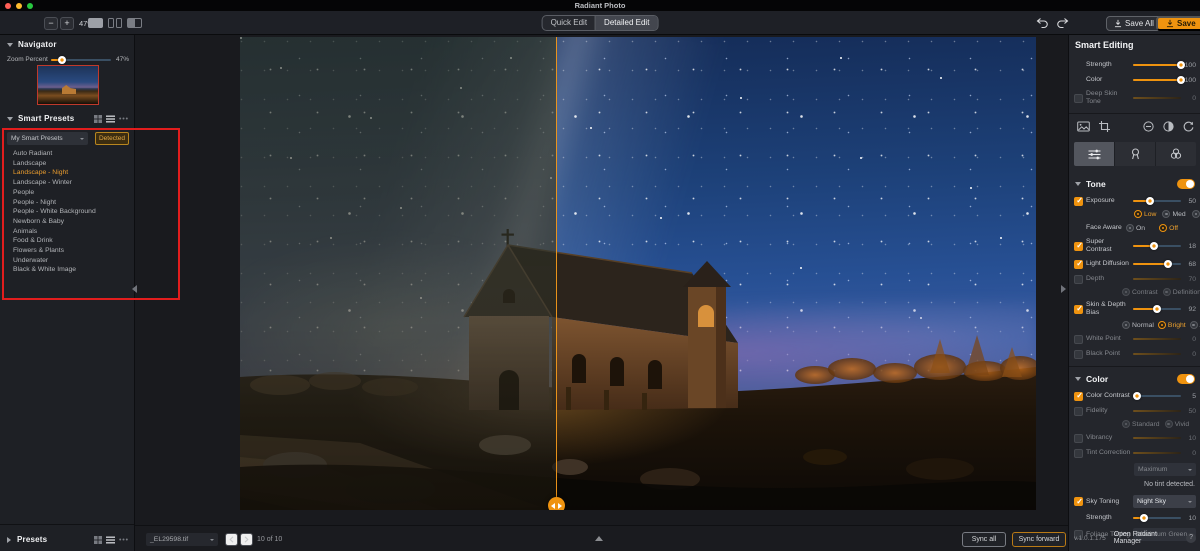  What do you see at coordinates (1159, 80) in the screenshot?
I see `color-slider` at bounding box center [1159, 80].